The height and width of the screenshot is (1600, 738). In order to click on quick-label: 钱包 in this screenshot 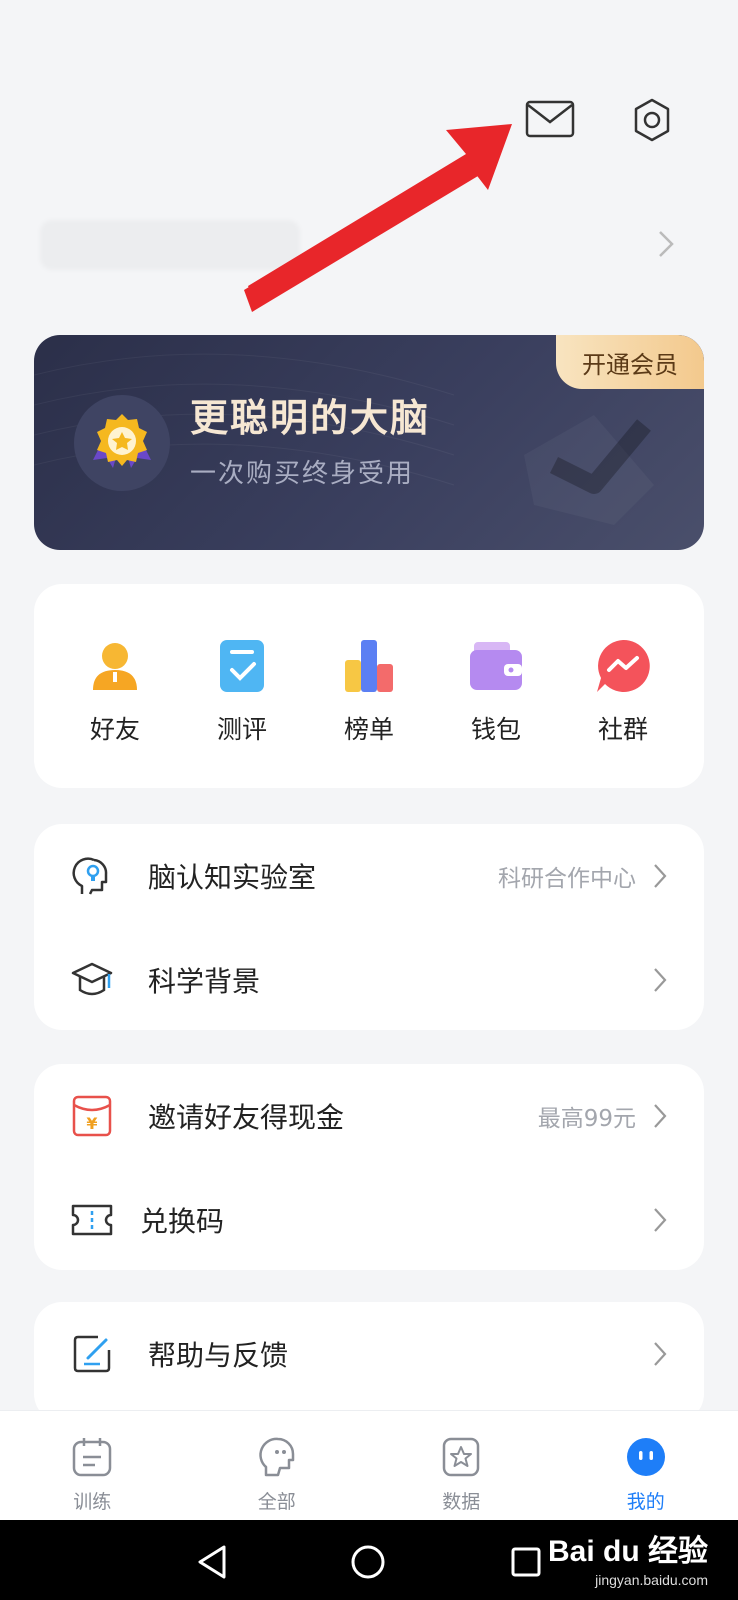, I will do `click(495, 729)`.